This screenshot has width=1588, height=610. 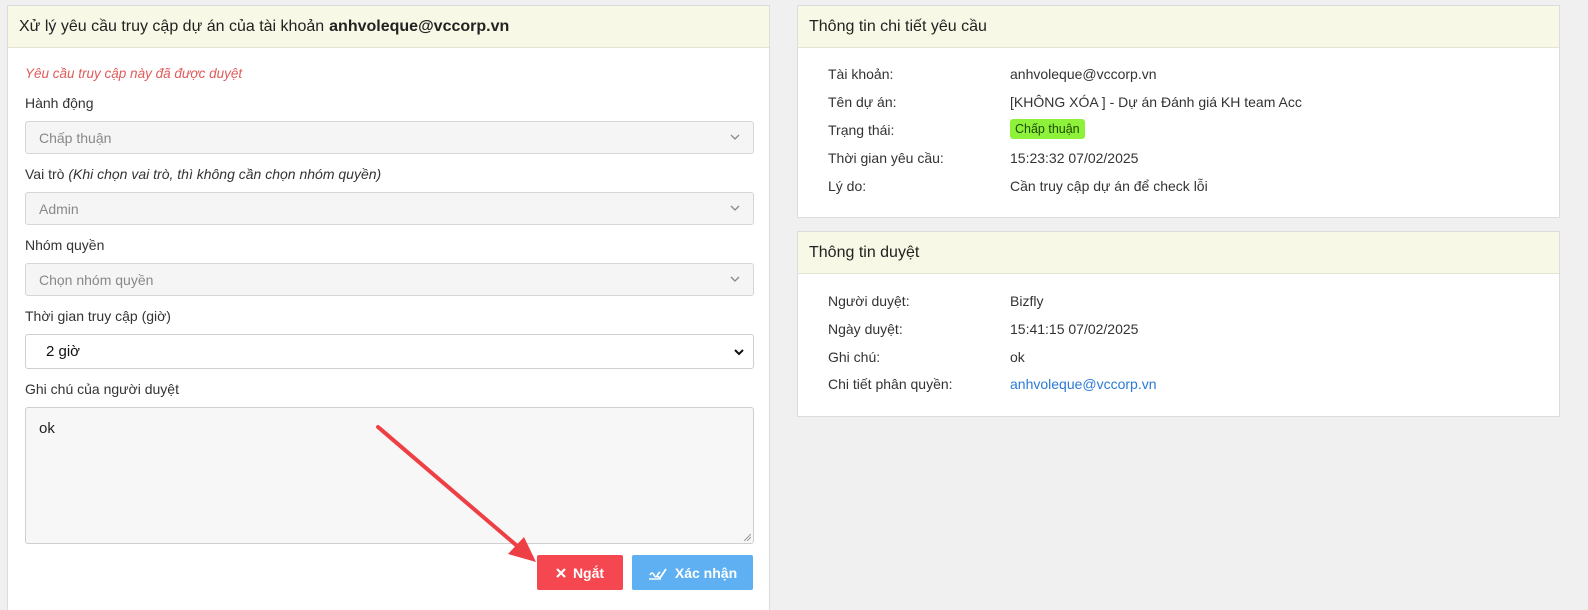 I want to click on status-badge: Chấp thuận, so click(x=1047, y=129).